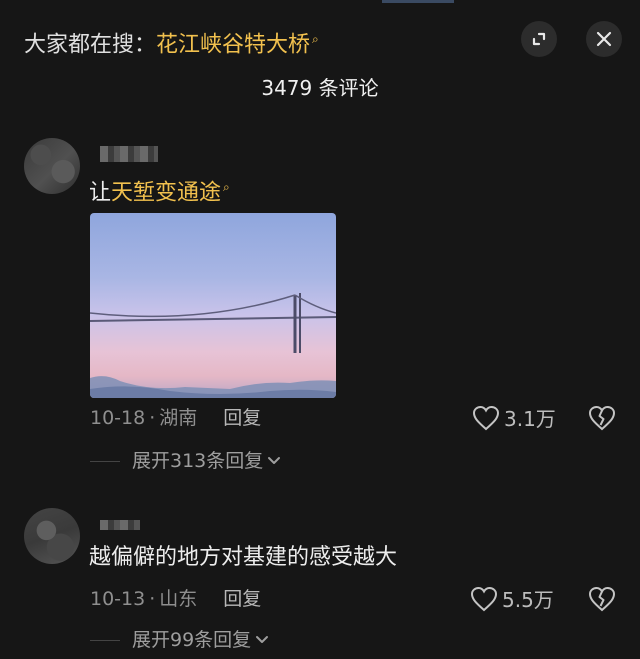 Image resolution: width=640 pixels, height=659 pixels. Describe the element at coordinates (233, 44) in the screenshot. I see `trending-search-term: 花江峡谷特大桥` at that location.